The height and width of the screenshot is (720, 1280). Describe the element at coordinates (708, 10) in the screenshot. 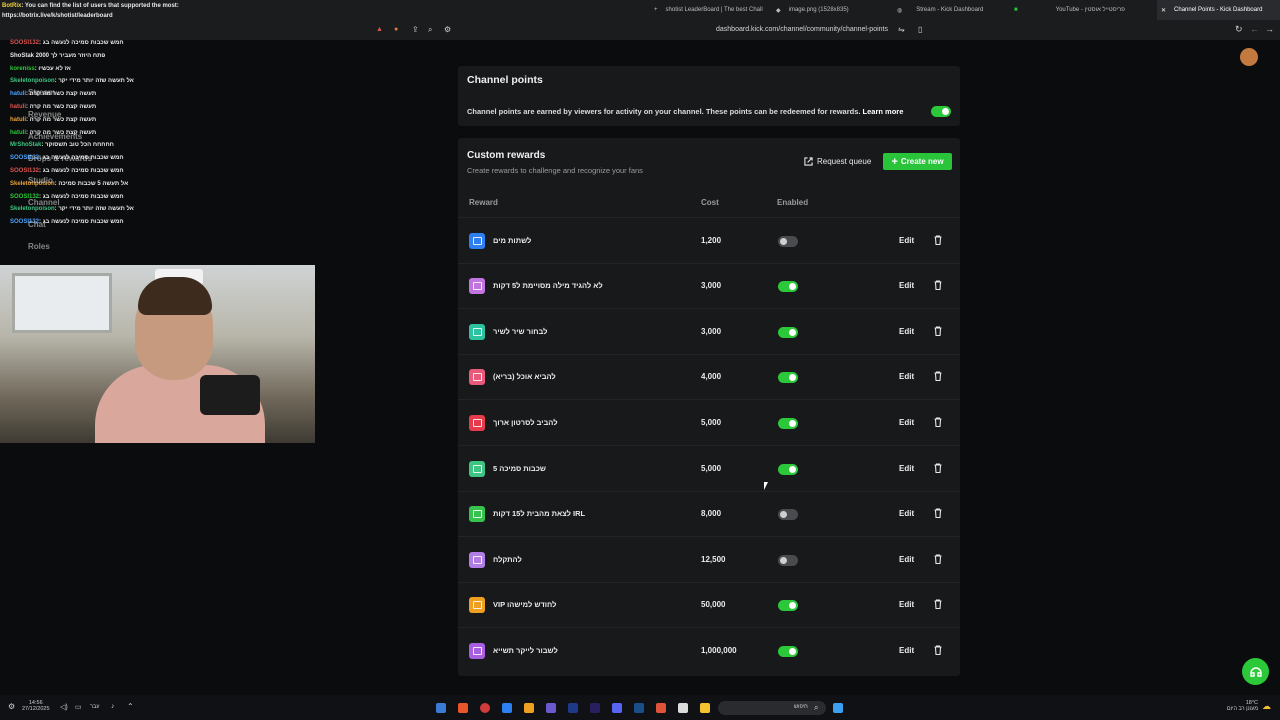

I see `tab-leaderboard: + shotist LeaderBoard | The best Chall` at that location.